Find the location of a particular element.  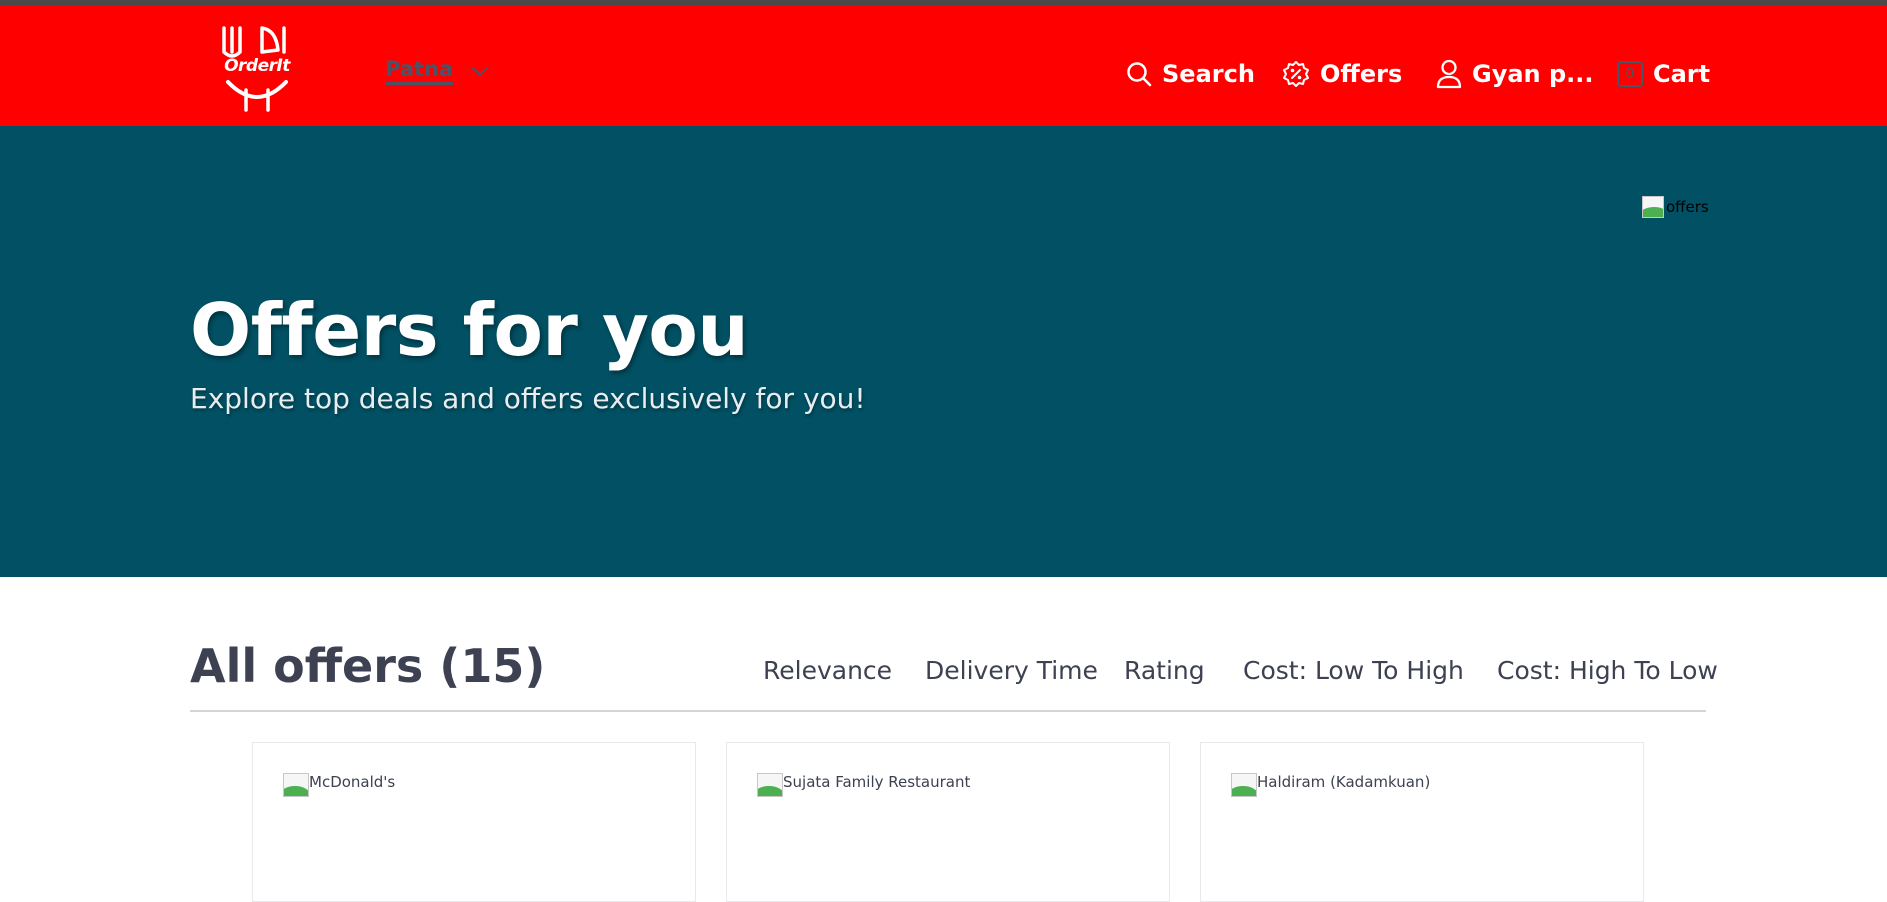

hero-offers-image: offers is located at coordinates (1675, 207).